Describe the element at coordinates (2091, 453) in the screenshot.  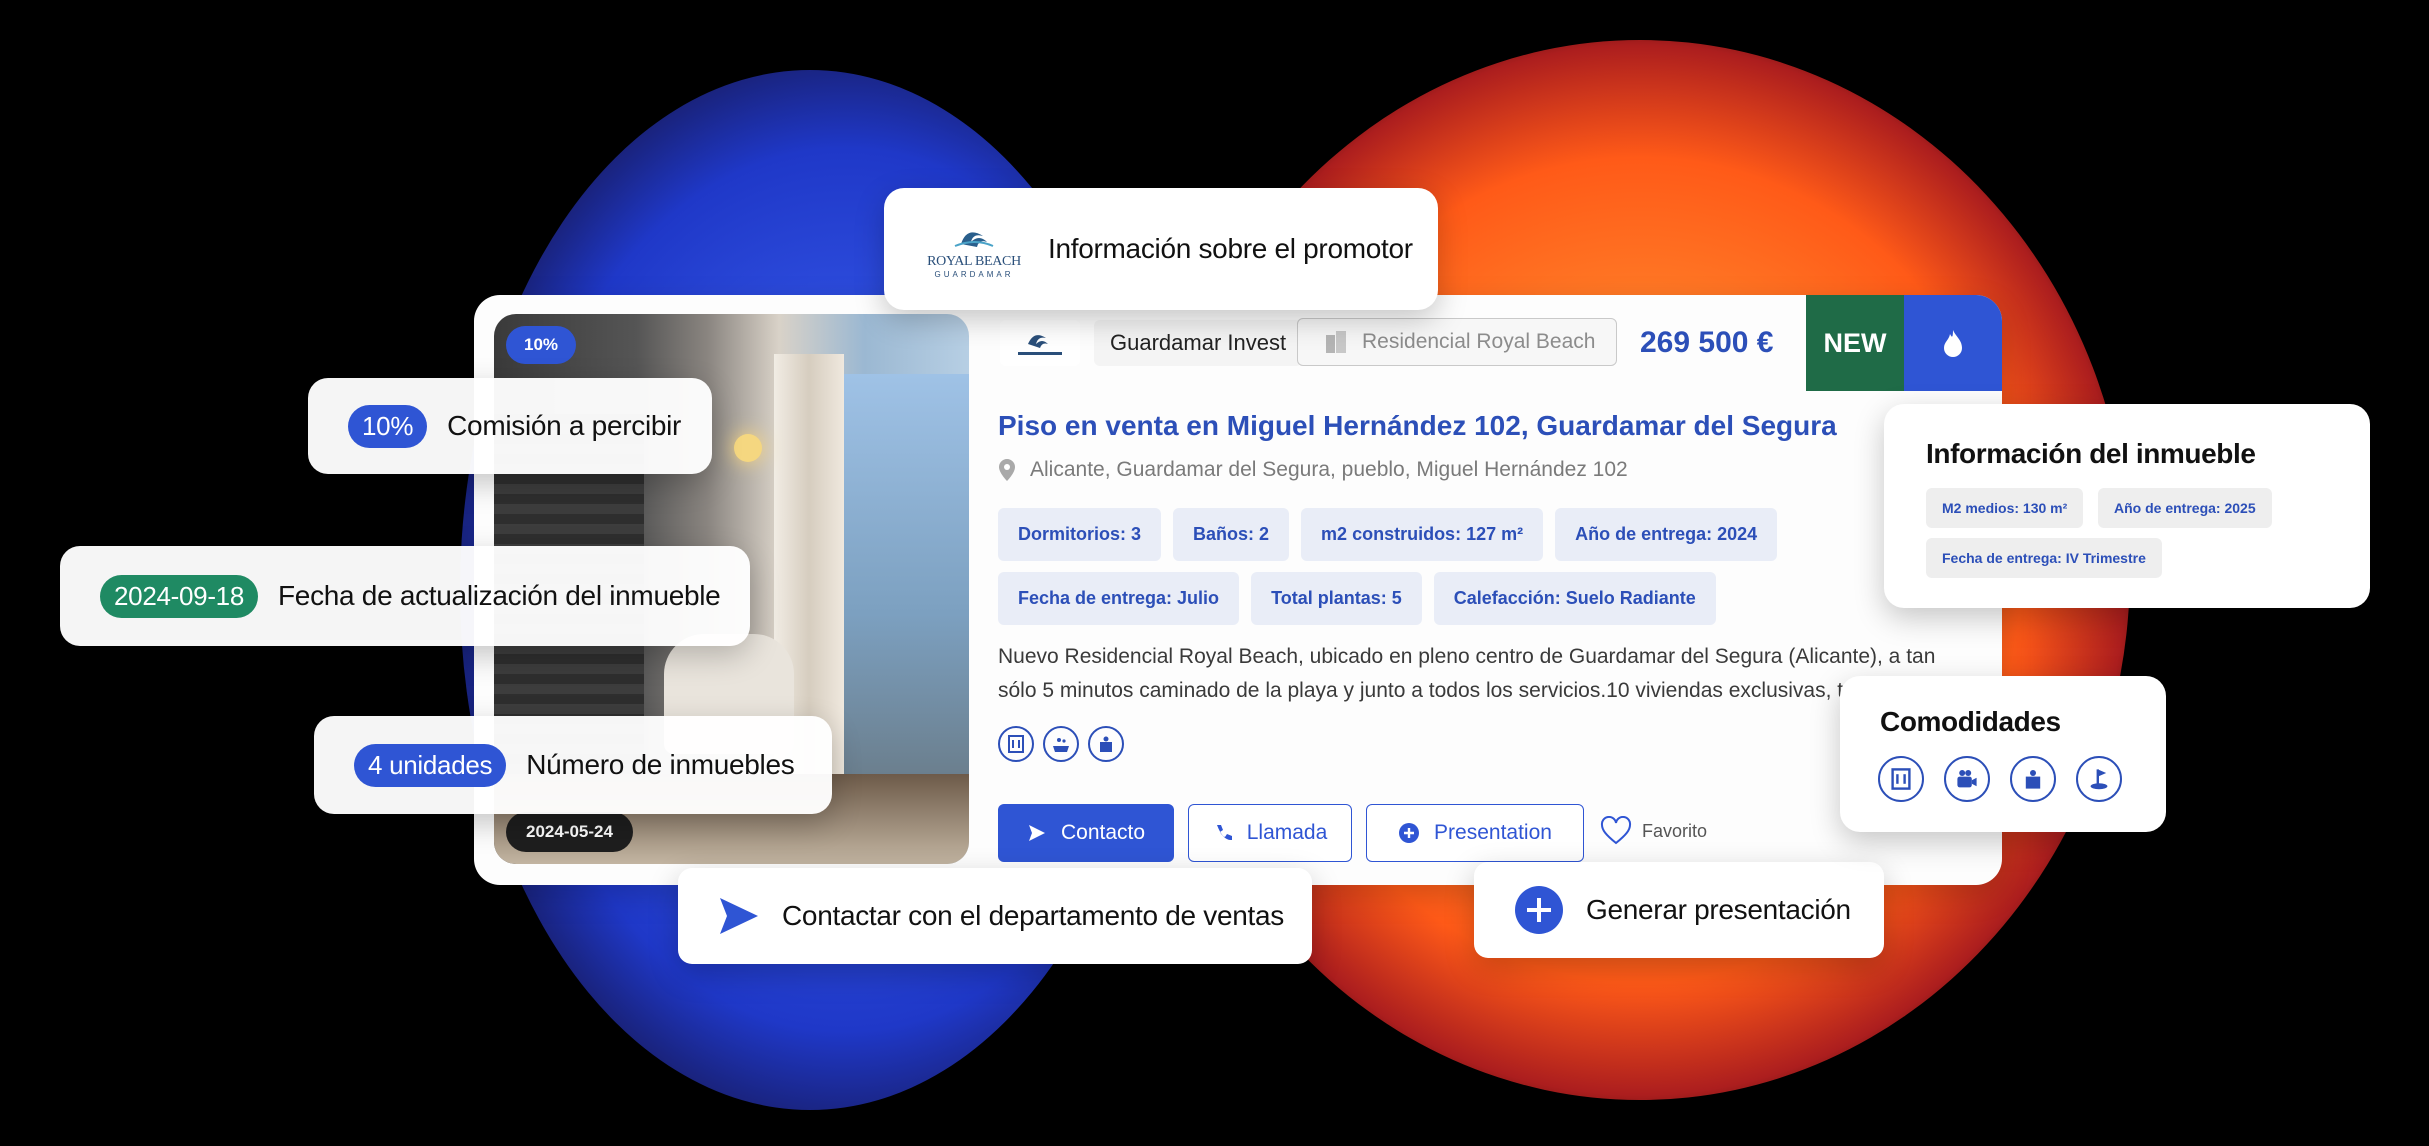
I see `property-info-title: Información del inmueble` at that location.